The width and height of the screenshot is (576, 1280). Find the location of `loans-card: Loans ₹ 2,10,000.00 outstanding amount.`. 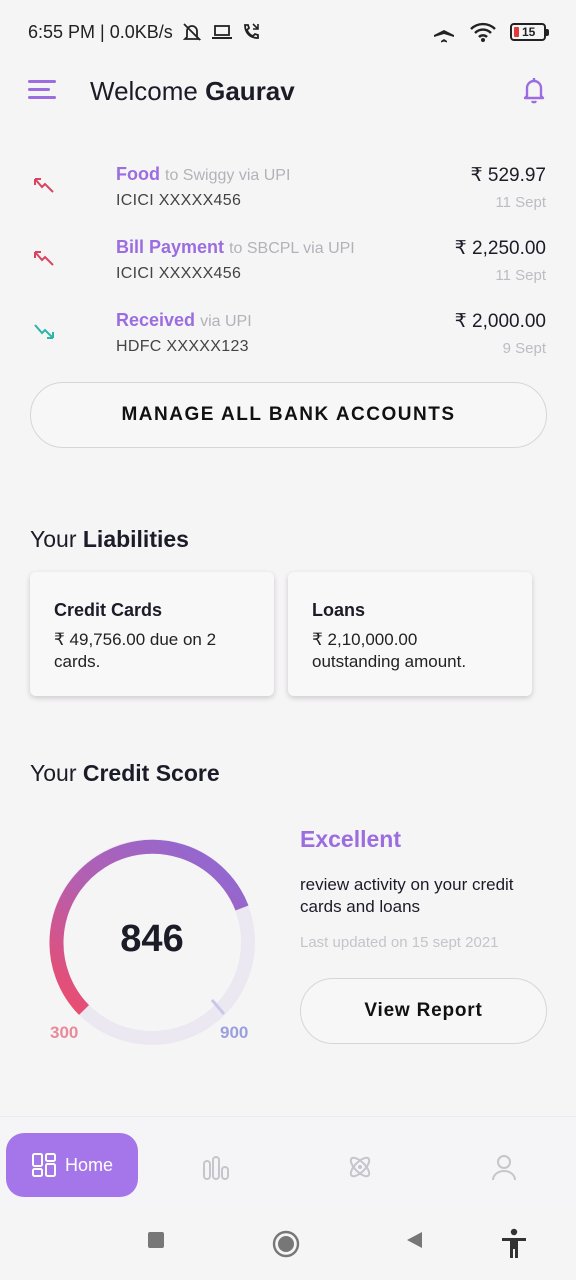

loans-card: Loans ₹ 2,10,000.00 outstanding amount. is located at coordinates (410, 634).